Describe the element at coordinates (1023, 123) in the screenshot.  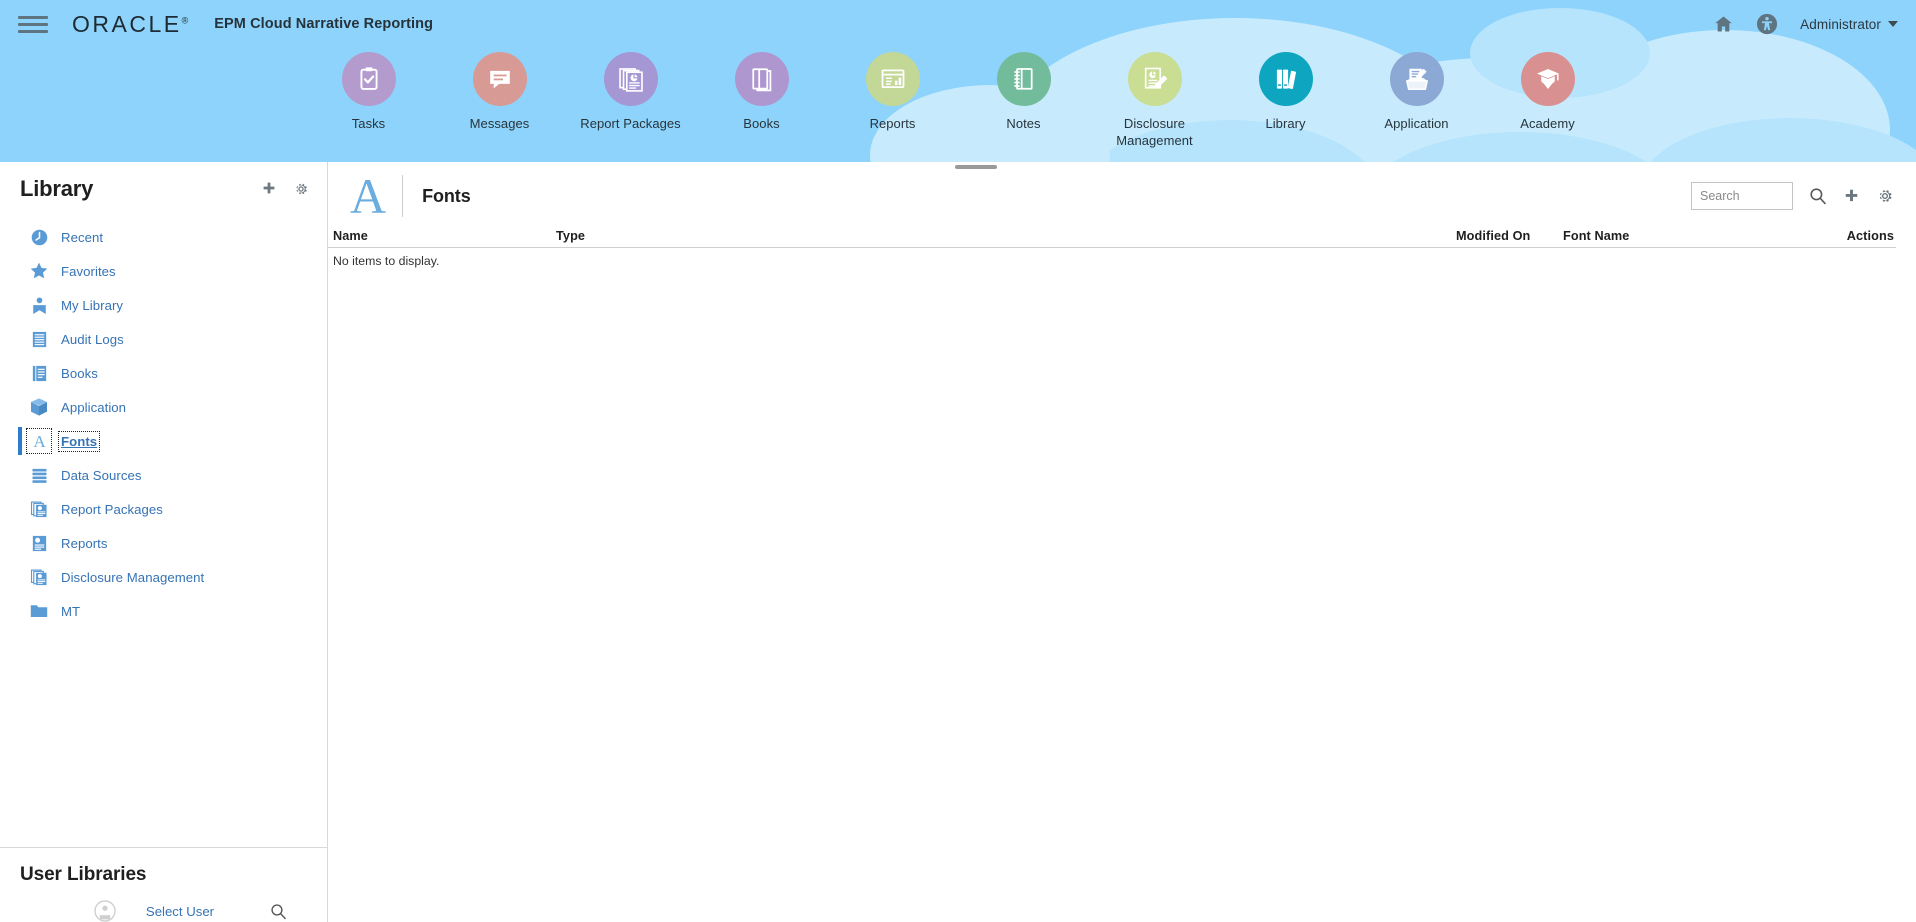
I see `springboard-label: Notes` at that location.